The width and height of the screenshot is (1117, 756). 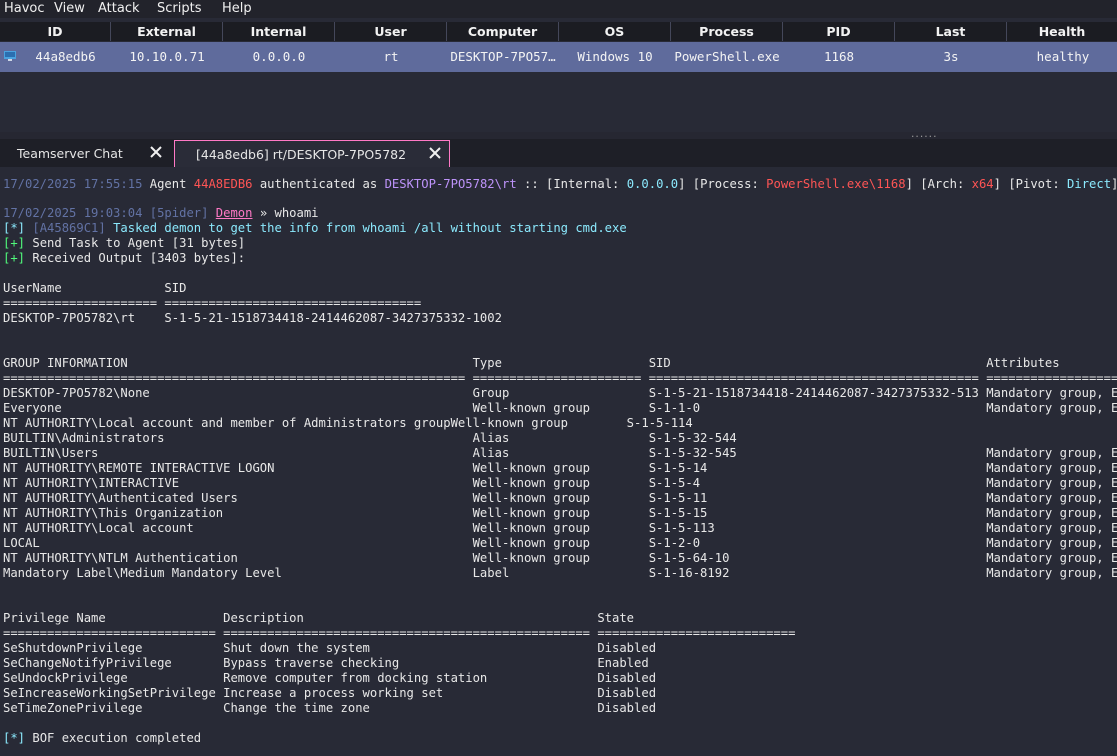 What do you see at coordinates (24, 9) in the screenshot?
I see `menu-havoc: Havoc` at bounding box center [24, 9].